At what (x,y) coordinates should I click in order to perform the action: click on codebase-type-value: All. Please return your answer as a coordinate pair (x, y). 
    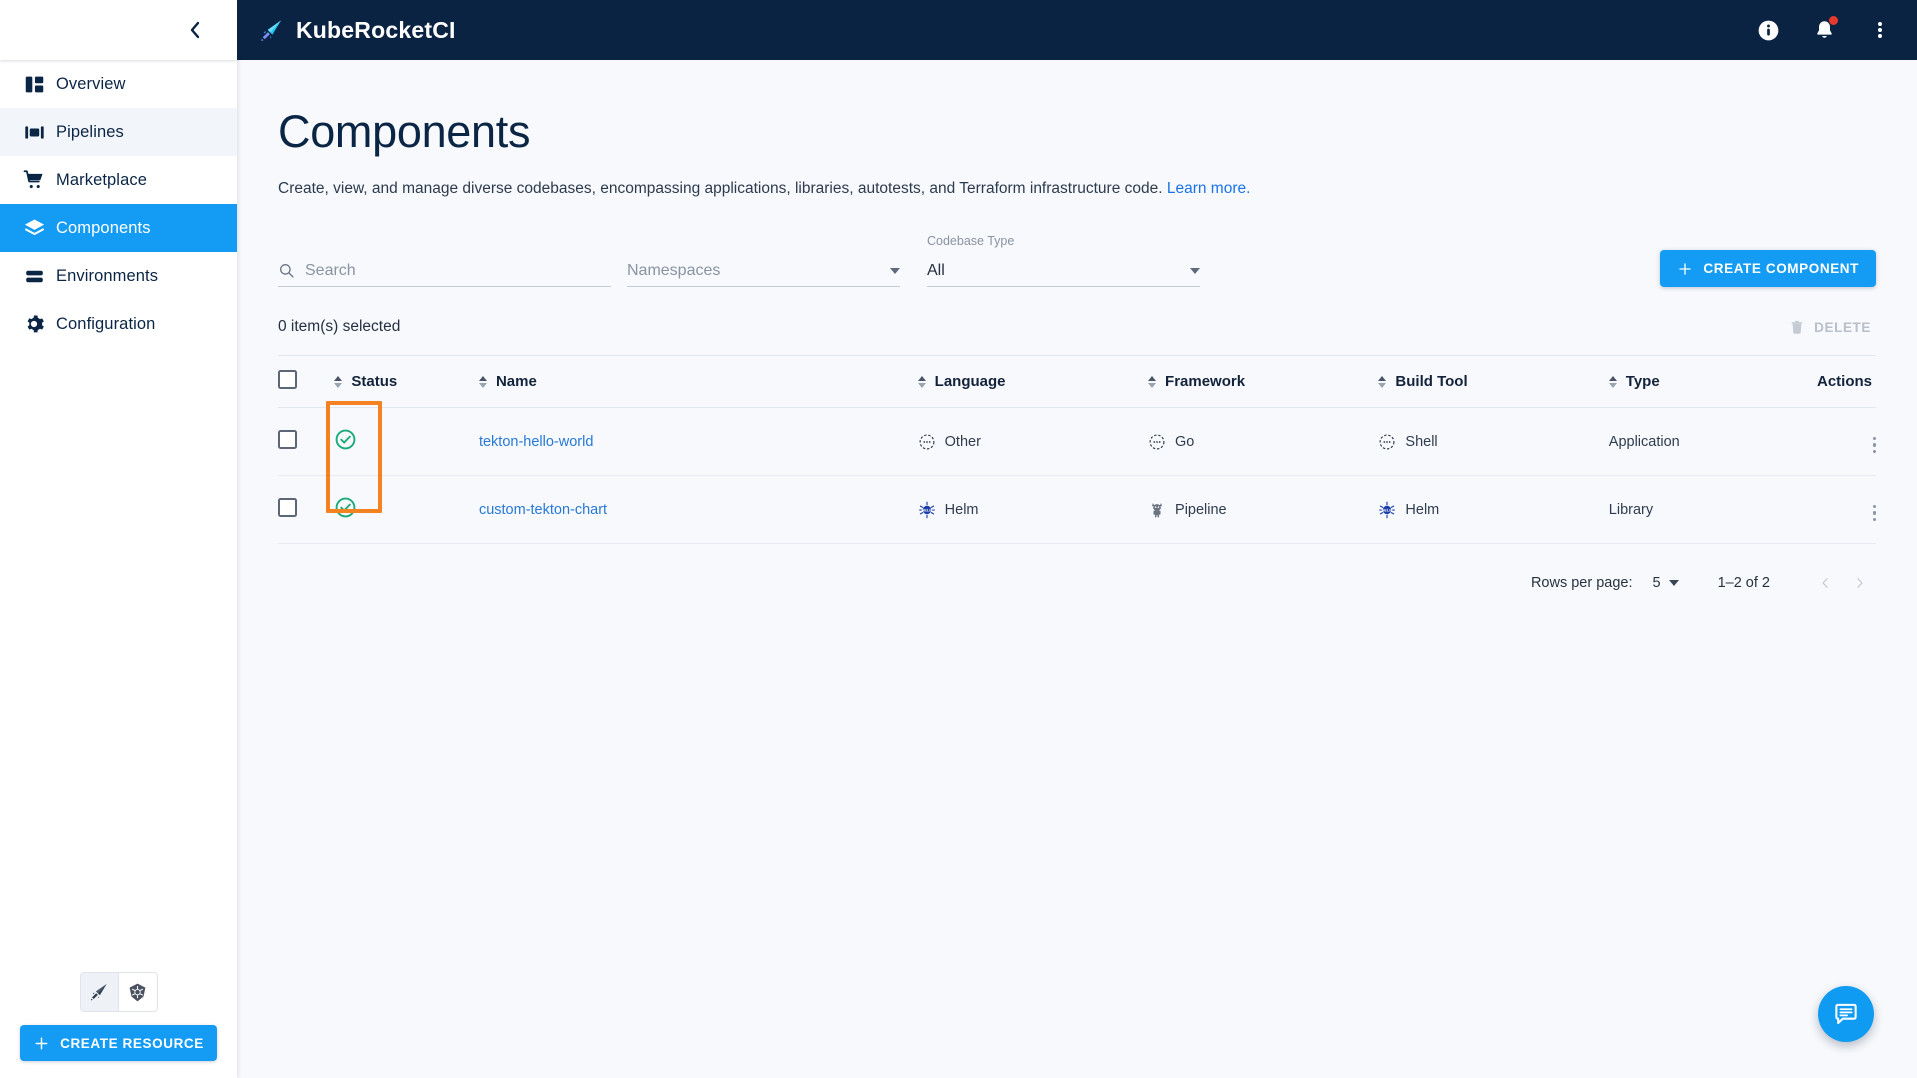
    Looking at the image, I should click on (936, 270).